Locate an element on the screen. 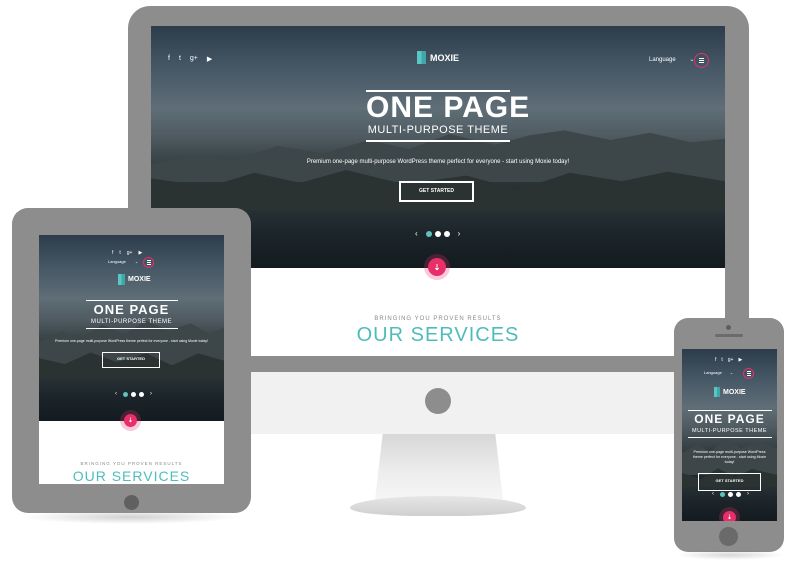  heading-rule-top is located at coordinates (131, 300).